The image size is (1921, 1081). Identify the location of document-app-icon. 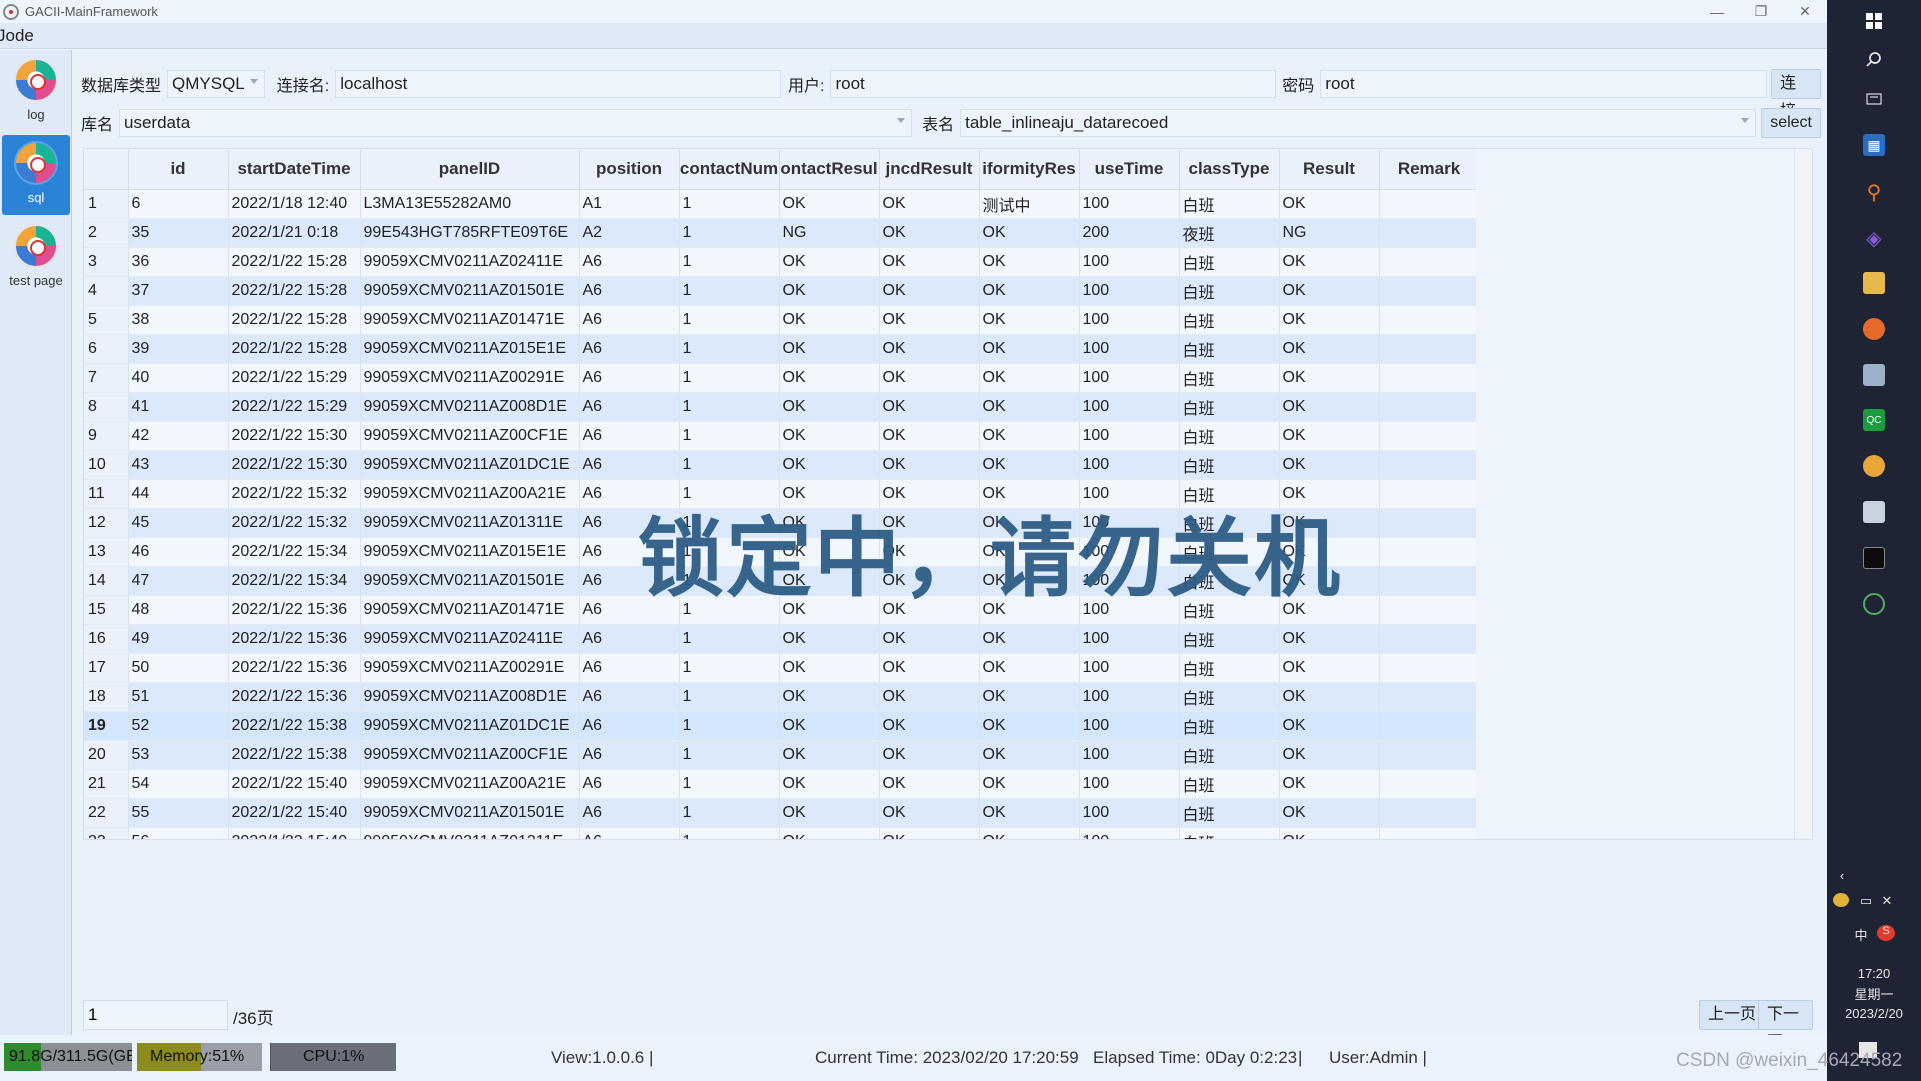
(1874, 512).